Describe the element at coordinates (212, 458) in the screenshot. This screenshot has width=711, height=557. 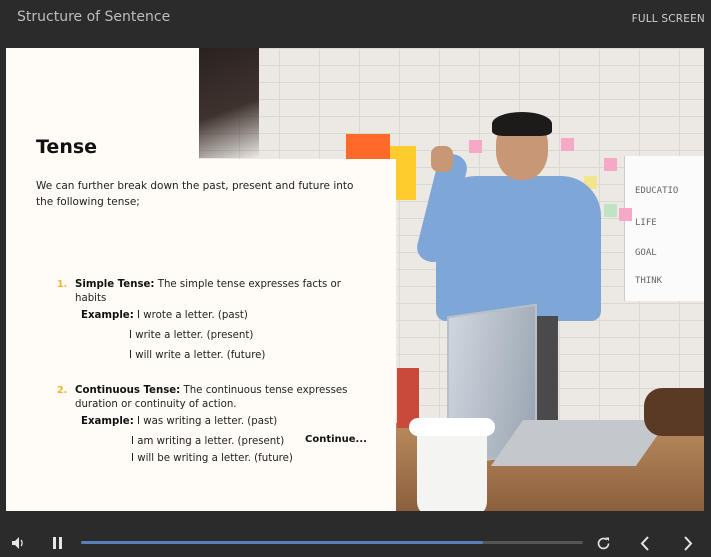
I see `example-text: I will be writing a letter. (future)` at that location.